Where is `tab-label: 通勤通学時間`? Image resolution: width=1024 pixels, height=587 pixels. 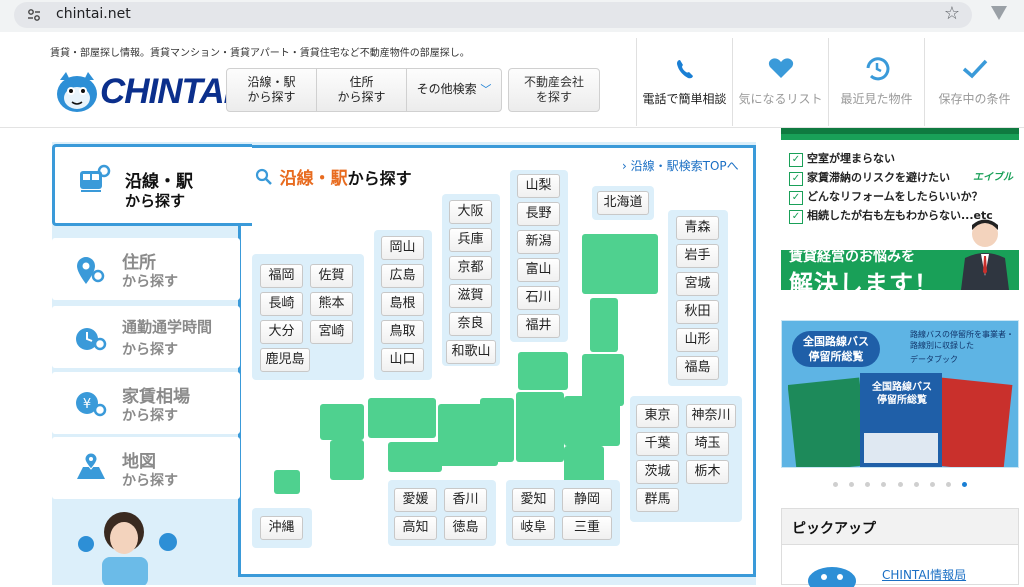 tab-label: 通勤通学時間 is located at coordinates (167, 327).